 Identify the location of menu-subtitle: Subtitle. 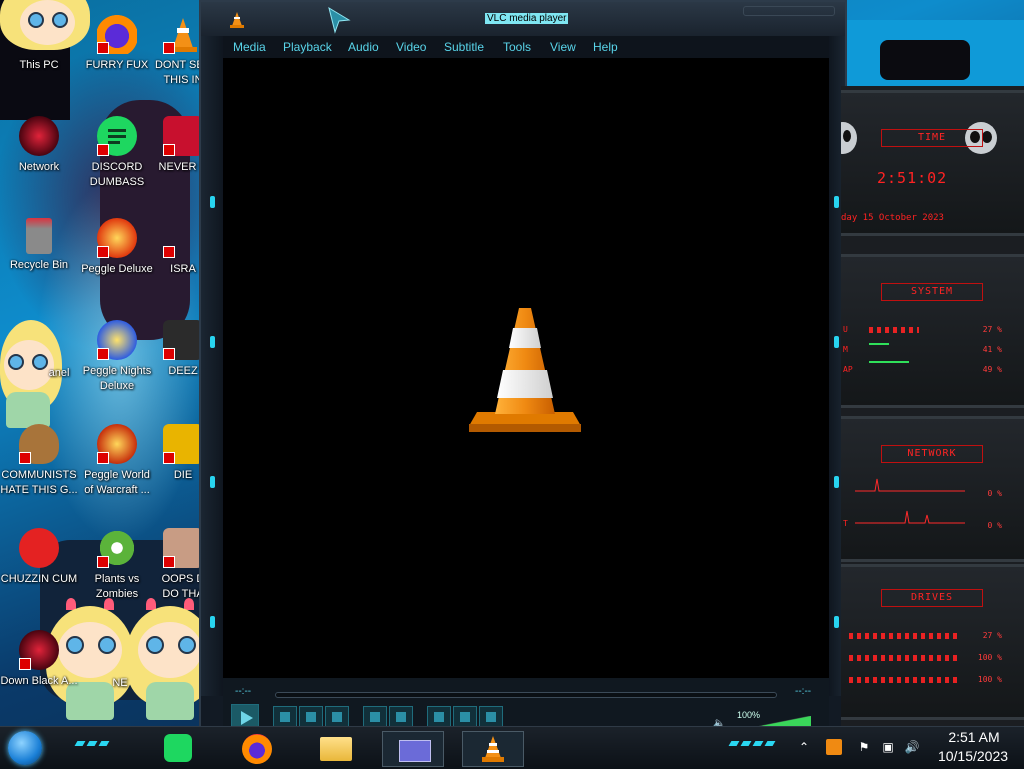
(464, 47).